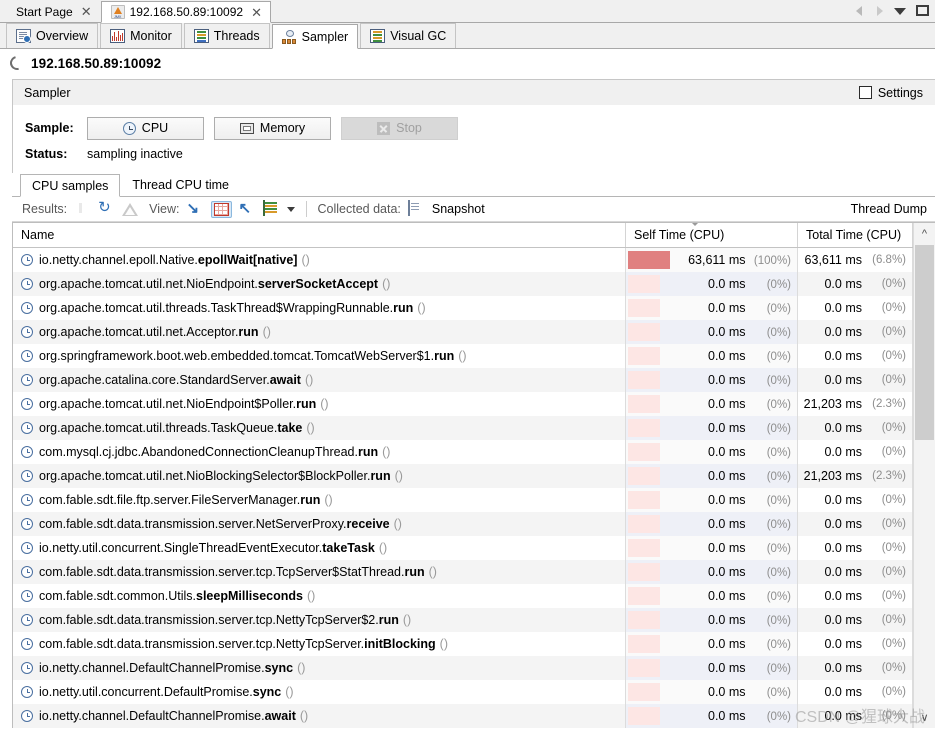 The width and height of the screenshot is (935, 749). Describe the element at coordinates (860, 10) in the screenshot. I see `back-arrow-icon` at that location.